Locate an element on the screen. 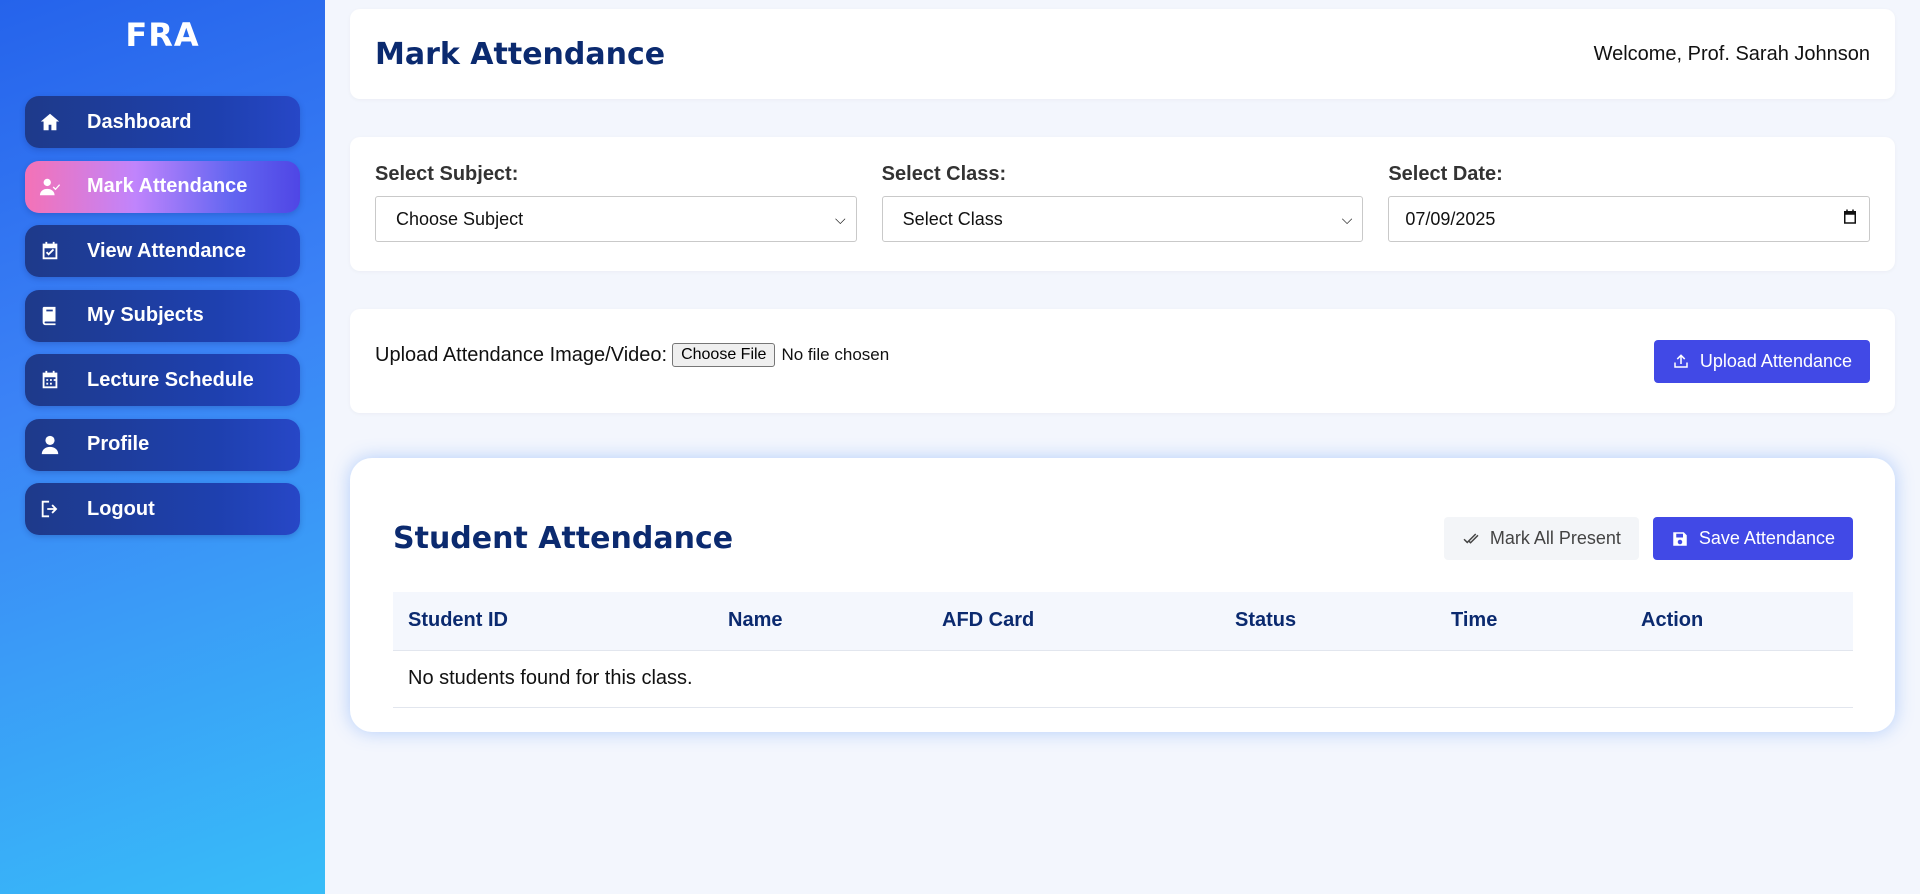 This screenshot has height=894, width=1920. sidebar-item-profile: Profile is located at coordinates (162, 444).